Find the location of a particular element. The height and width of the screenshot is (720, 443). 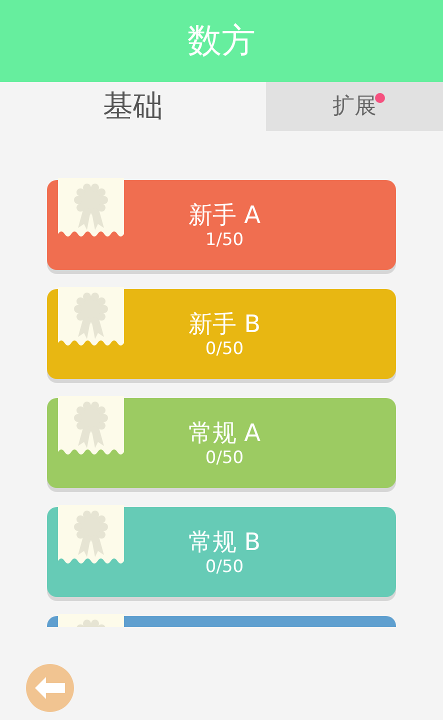

level-name: 常规 A is located at coordinates (224, 433).